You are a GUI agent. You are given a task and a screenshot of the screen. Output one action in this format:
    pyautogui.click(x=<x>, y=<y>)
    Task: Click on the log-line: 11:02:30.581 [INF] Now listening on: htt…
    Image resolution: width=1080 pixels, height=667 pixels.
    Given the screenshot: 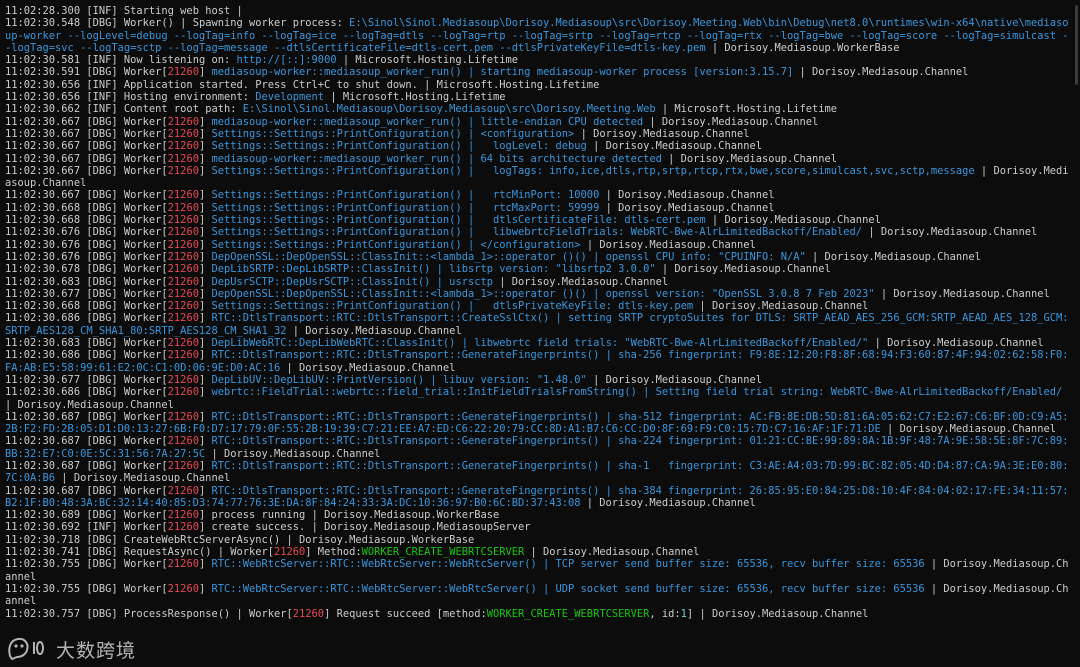 What is the action you would take?
    pyautogui.click(x=539, y=60)
    